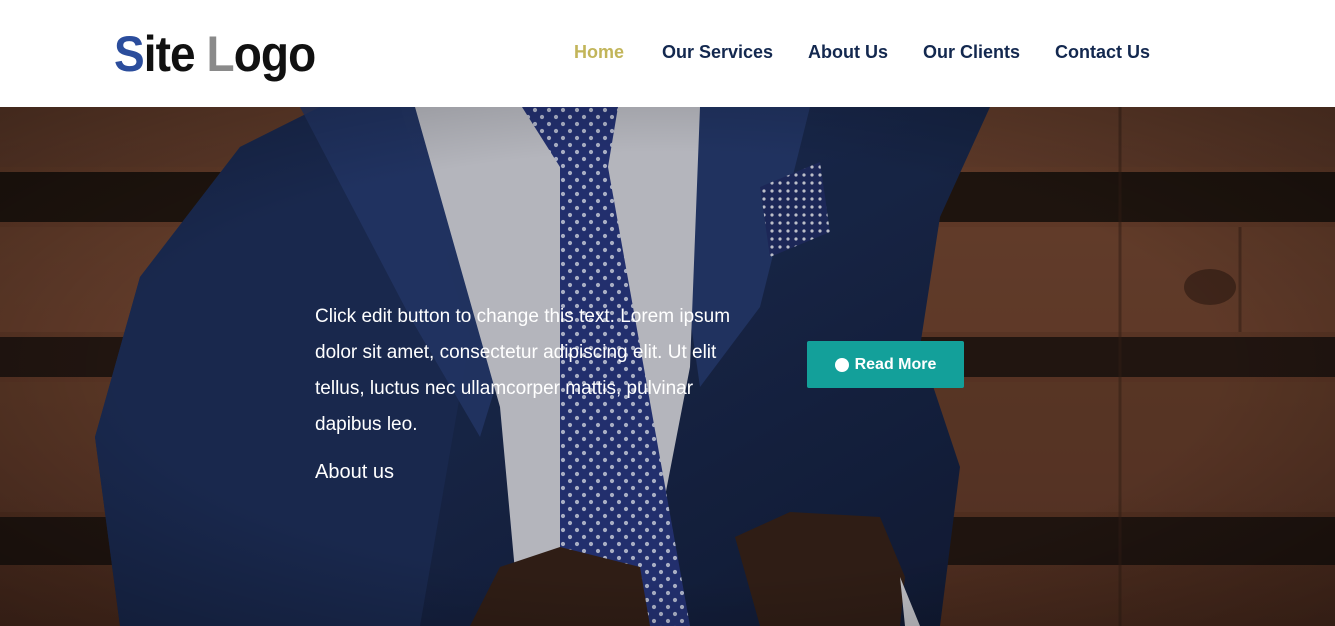  What do you see at coordinates (354, 472) in the screenshot?
I see `about-us-text: About us` at bounding box center [354, 472].